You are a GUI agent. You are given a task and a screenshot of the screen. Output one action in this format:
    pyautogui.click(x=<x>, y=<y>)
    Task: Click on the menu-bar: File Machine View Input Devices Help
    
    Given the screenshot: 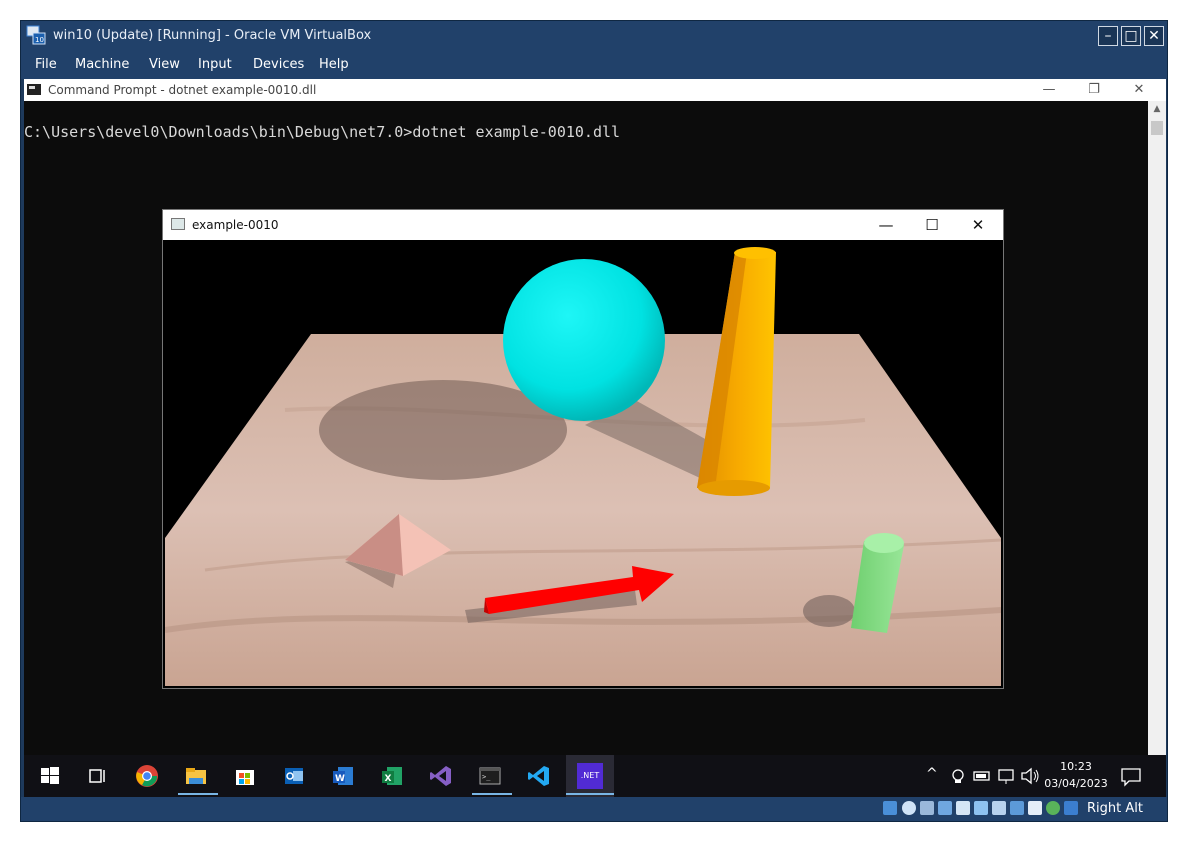 What is the action you would take?
    pyautogui.click(x=594, y=65)
    